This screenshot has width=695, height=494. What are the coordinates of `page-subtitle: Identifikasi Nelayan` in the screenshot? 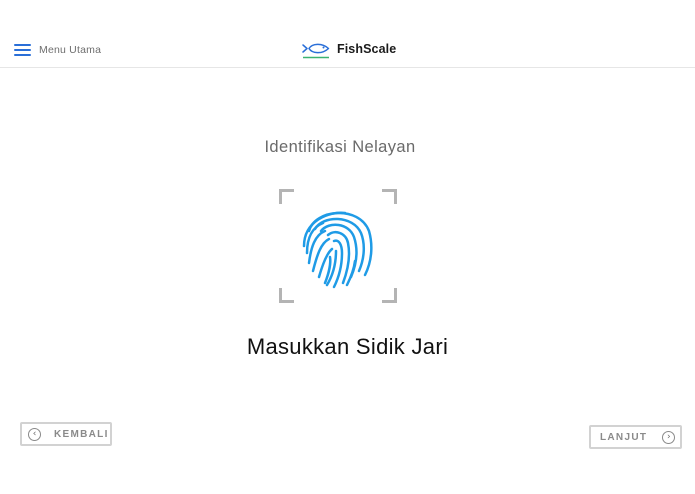 It's located at (340, 147).